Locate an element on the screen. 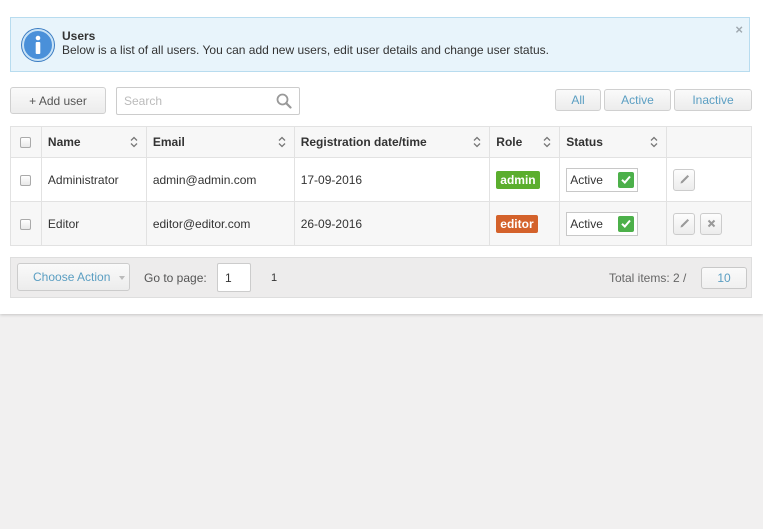 This screenshot has width=763, height=529. goto-page-label: Go to page: is located at coordinates (175, 278).